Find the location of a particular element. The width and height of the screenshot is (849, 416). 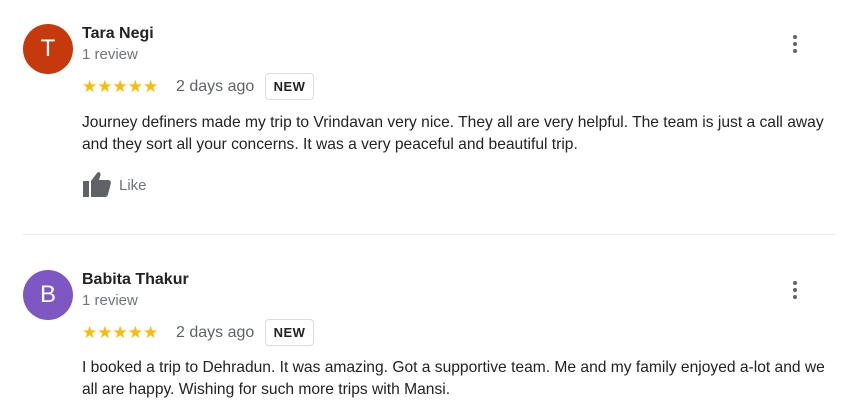

avatar: T is located at coordinates (48, 49).